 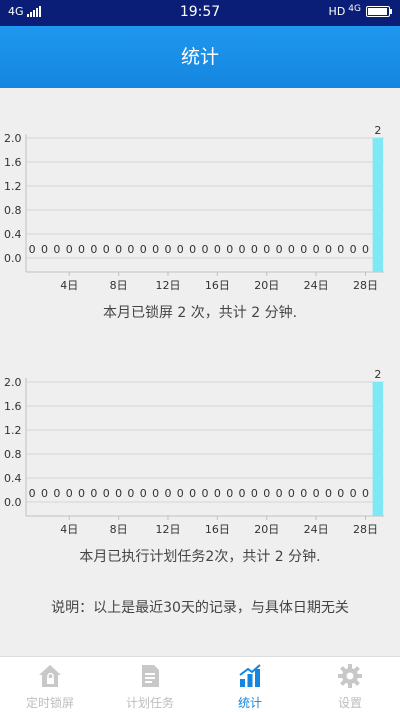 What do you see at coordinates (354, 8) in the screenshot?
I see `network-type-right: 4G` at bounding box center [354, 8].